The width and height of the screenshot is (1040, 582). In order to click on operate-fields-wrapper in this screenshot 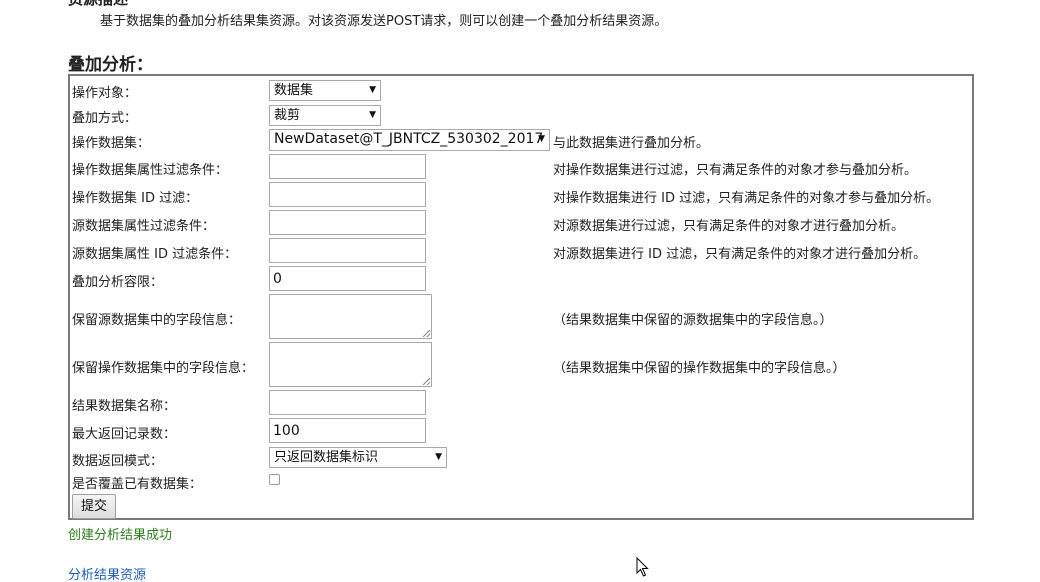, I will do `click(350, 364)`.